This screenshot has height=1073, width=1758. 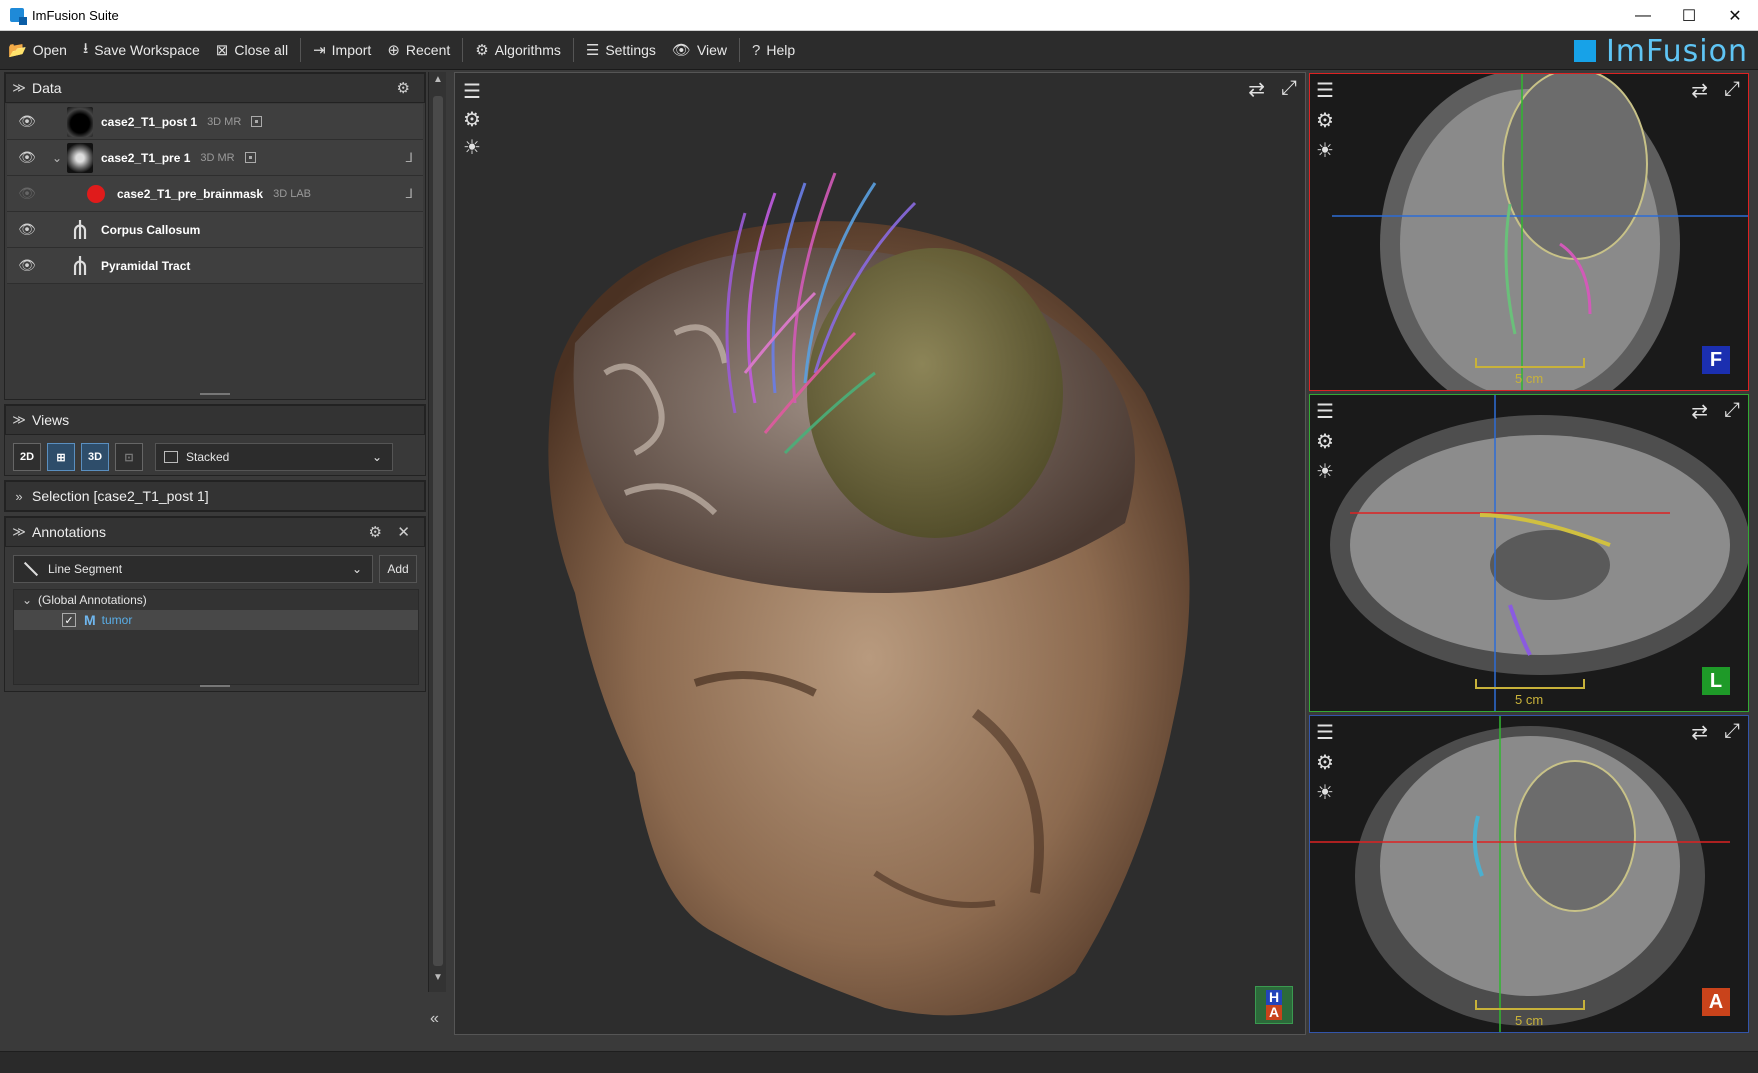 What do you see at coordinates (773, 50) in the screenshot?
I see `help-button: ? Help` at bounding box center [773, 50].